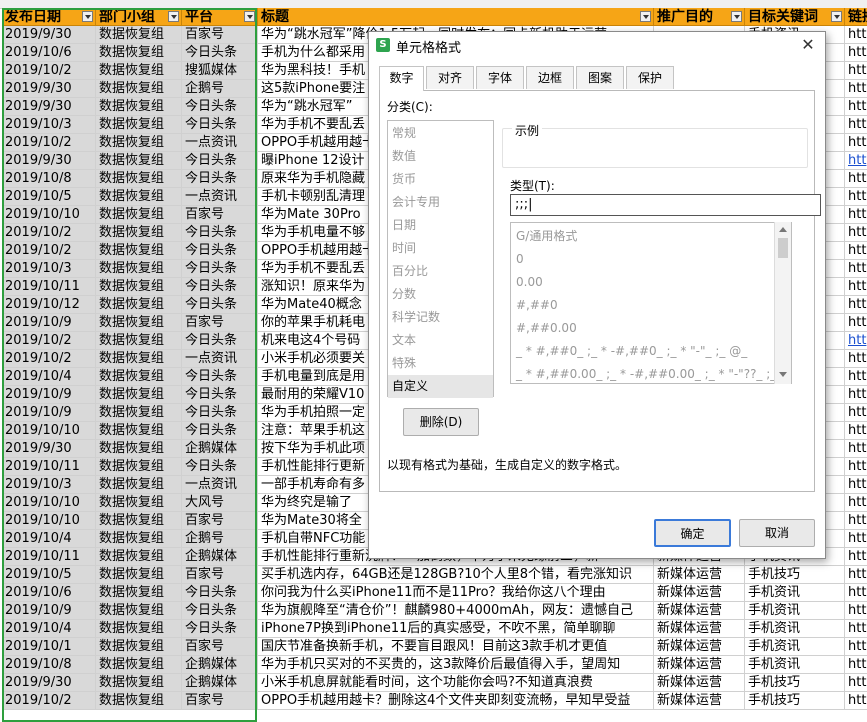 This screenshot has height=722, width=867. What do you see at coordinates (546, 236) in the screenshot?
I see `format-item: G/通用格式` at bounding box center [546, 236].